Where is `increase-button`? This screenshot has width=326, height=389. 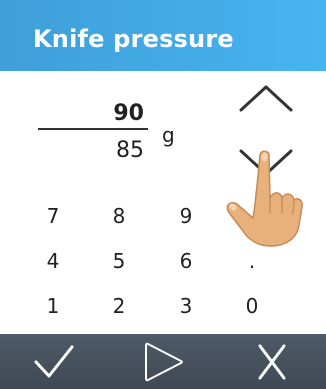 increase-button is located at coordinates (266, 98).